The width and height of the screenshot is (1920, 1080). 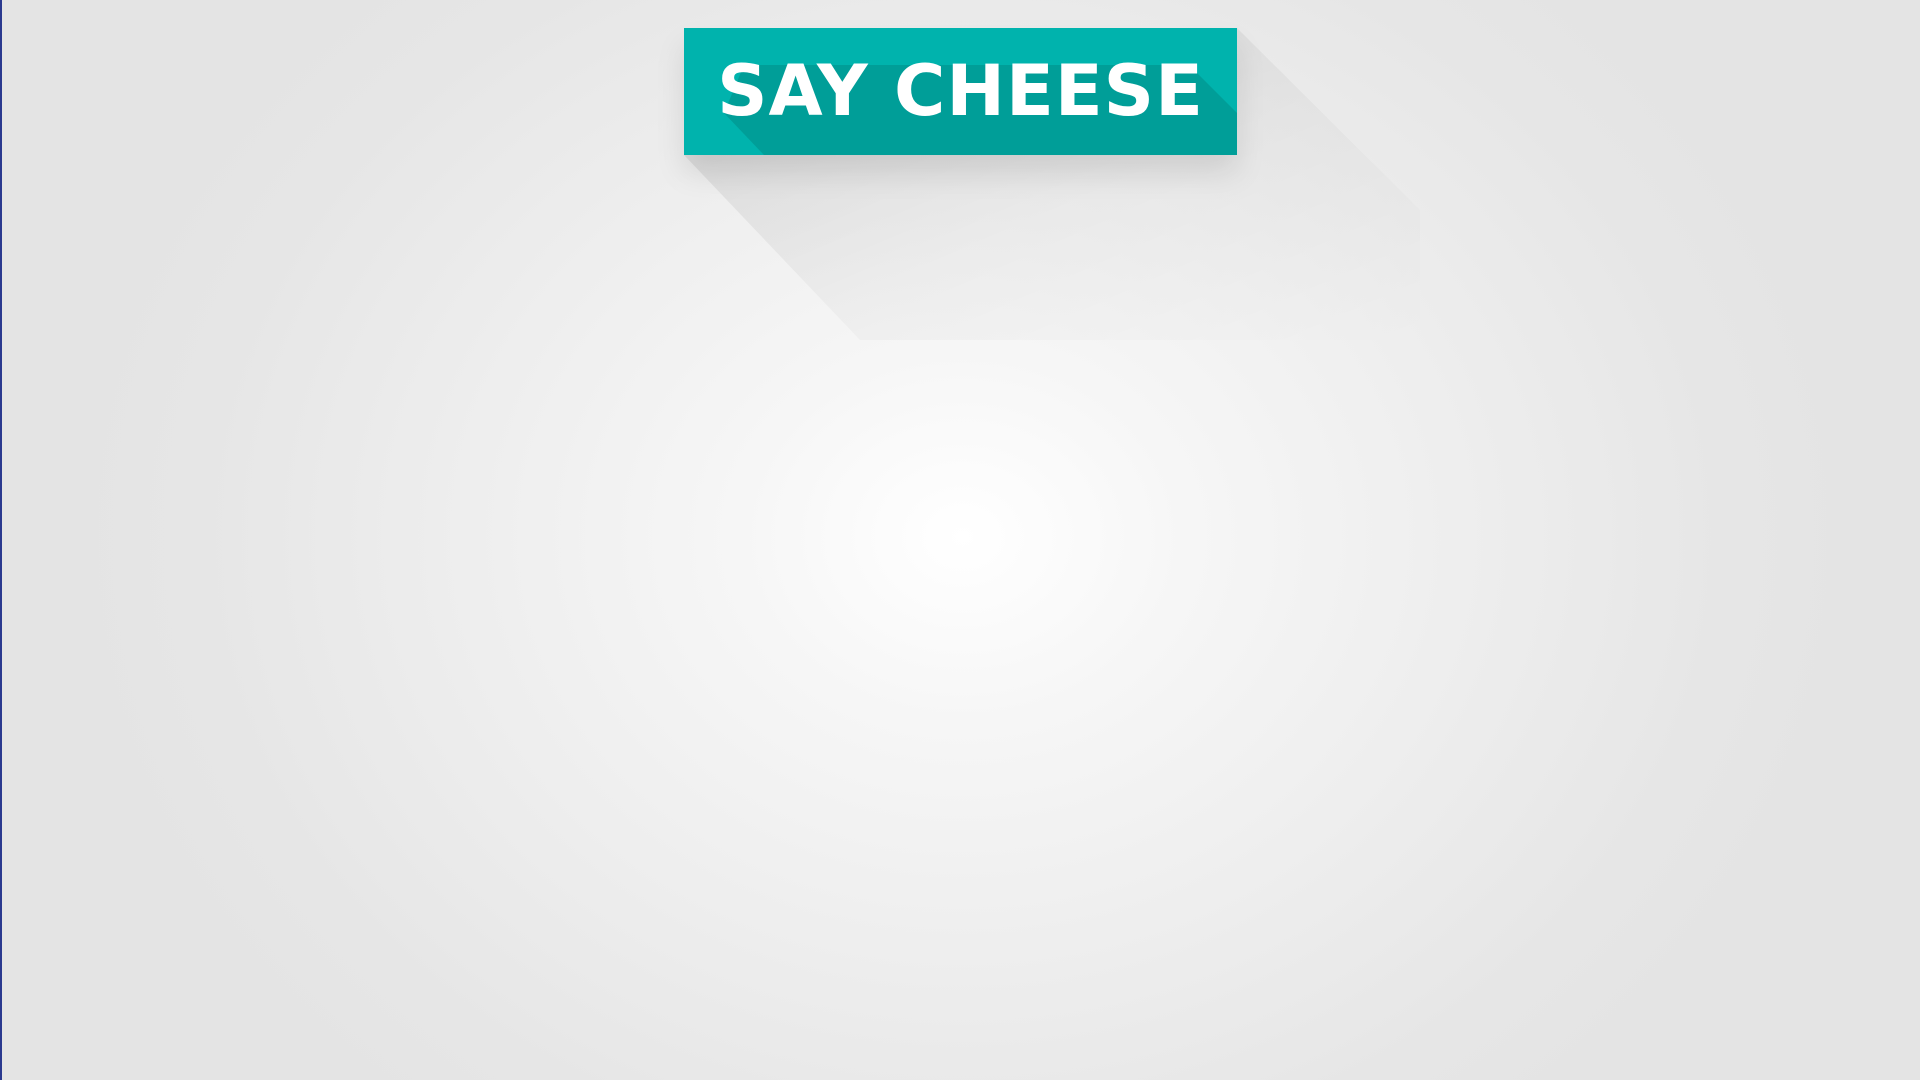 I want to click on window-left-border, so click(x=1, y=540).